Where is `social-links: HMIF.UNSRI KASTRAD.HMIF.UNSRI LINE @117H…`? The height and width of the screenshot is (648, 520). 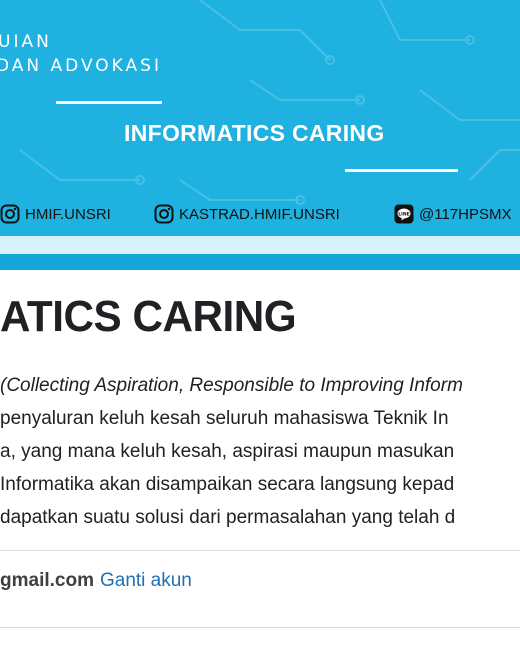 social-links: HMIF.UNSRI KASTRAD.HMIF.UNSRI LINE @117H… is located at coordinates (260, 217).